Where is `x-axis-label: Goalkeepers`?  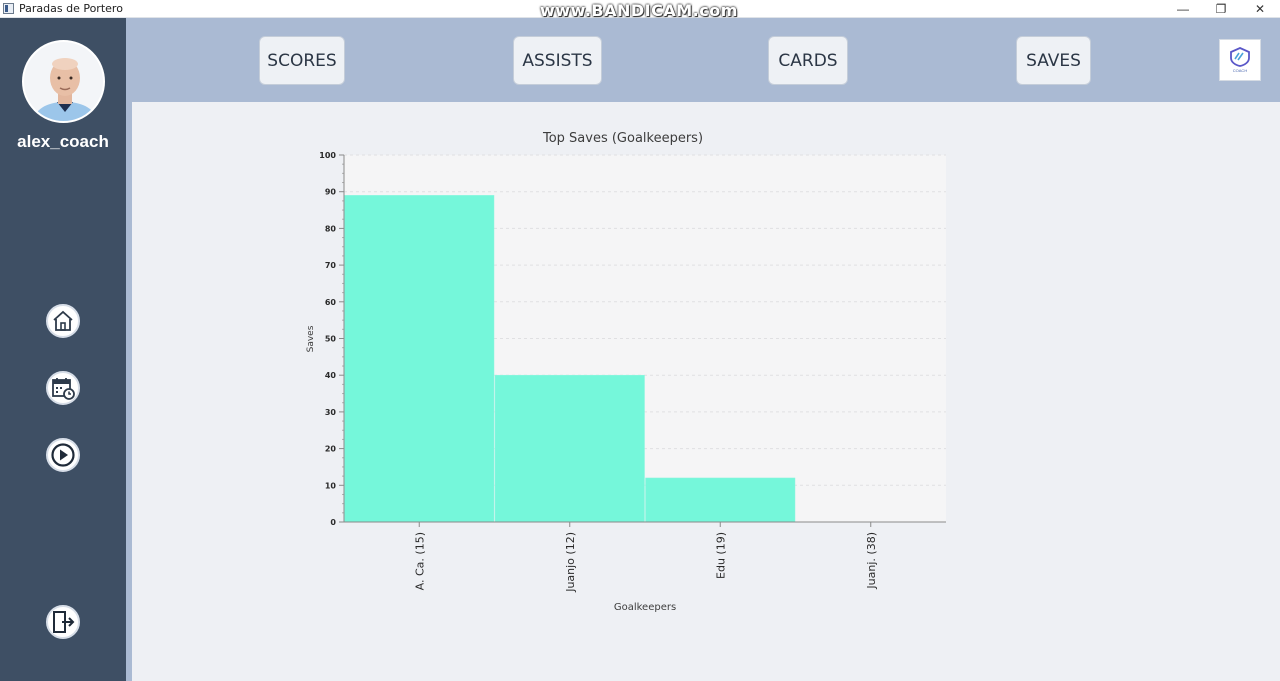 x-axis-label: Goalkeepers is located at coordinates (645, 607).